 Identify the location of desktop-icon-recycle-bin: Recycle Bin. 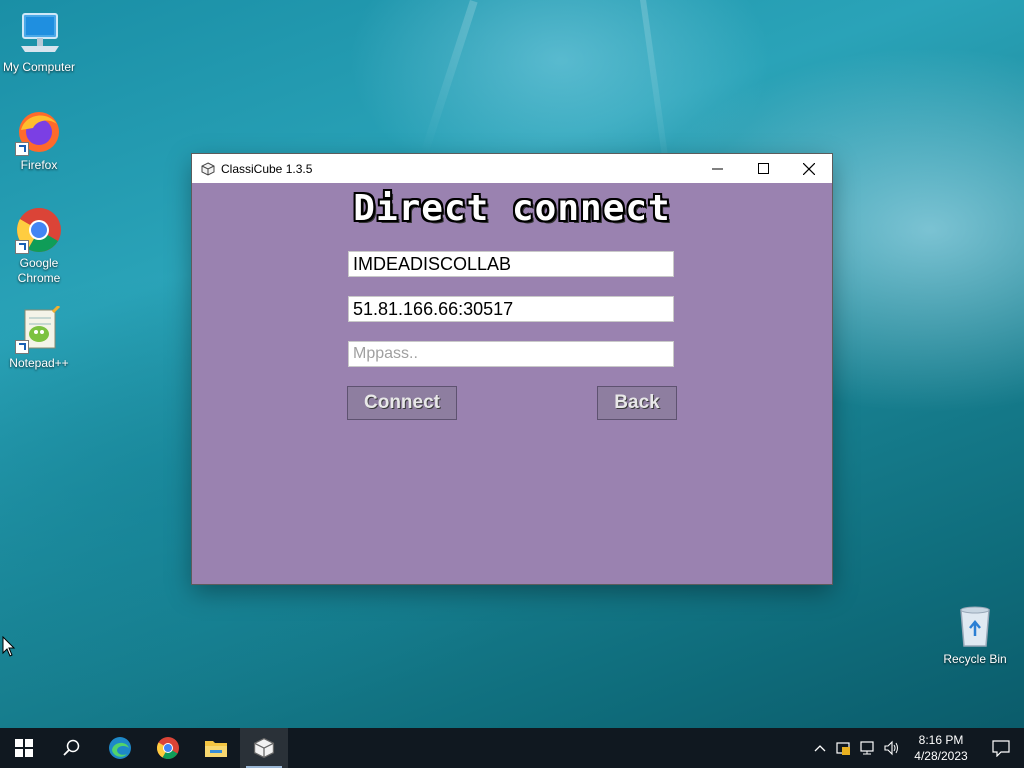
(975, 634).